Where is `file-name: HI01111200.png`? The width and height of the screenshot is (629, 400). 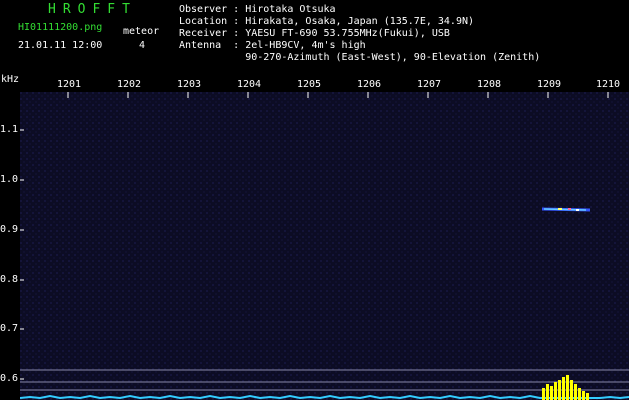 file-name: HI01111200.png is located at coordinates (60, 27).